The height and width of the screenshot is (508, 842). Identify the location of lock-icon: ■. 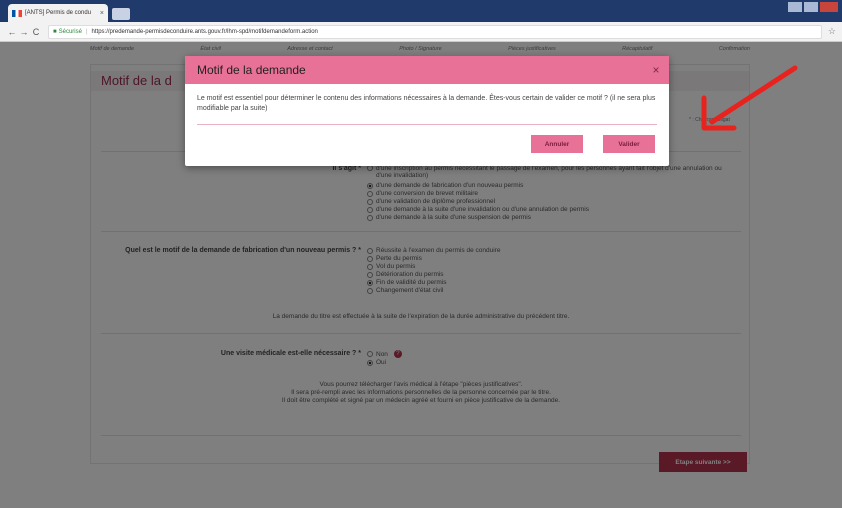
(55, 31).